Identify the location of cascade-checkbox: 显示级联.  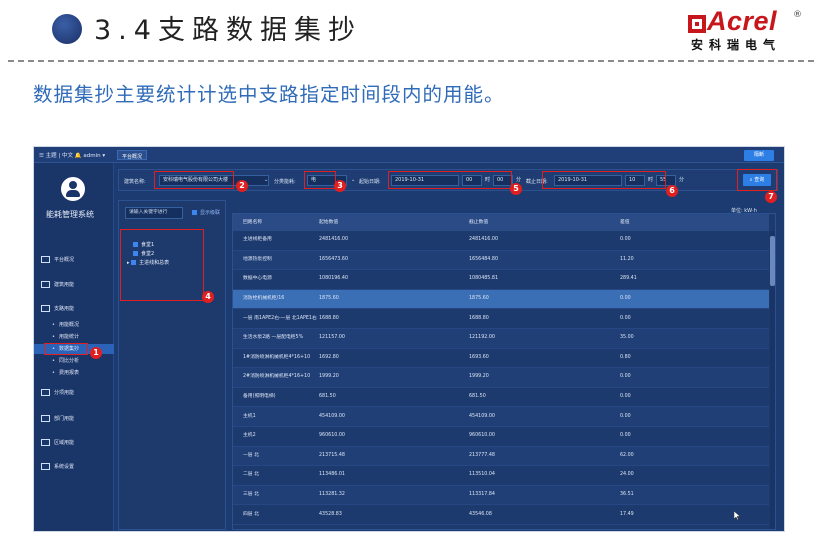
(206, 212).